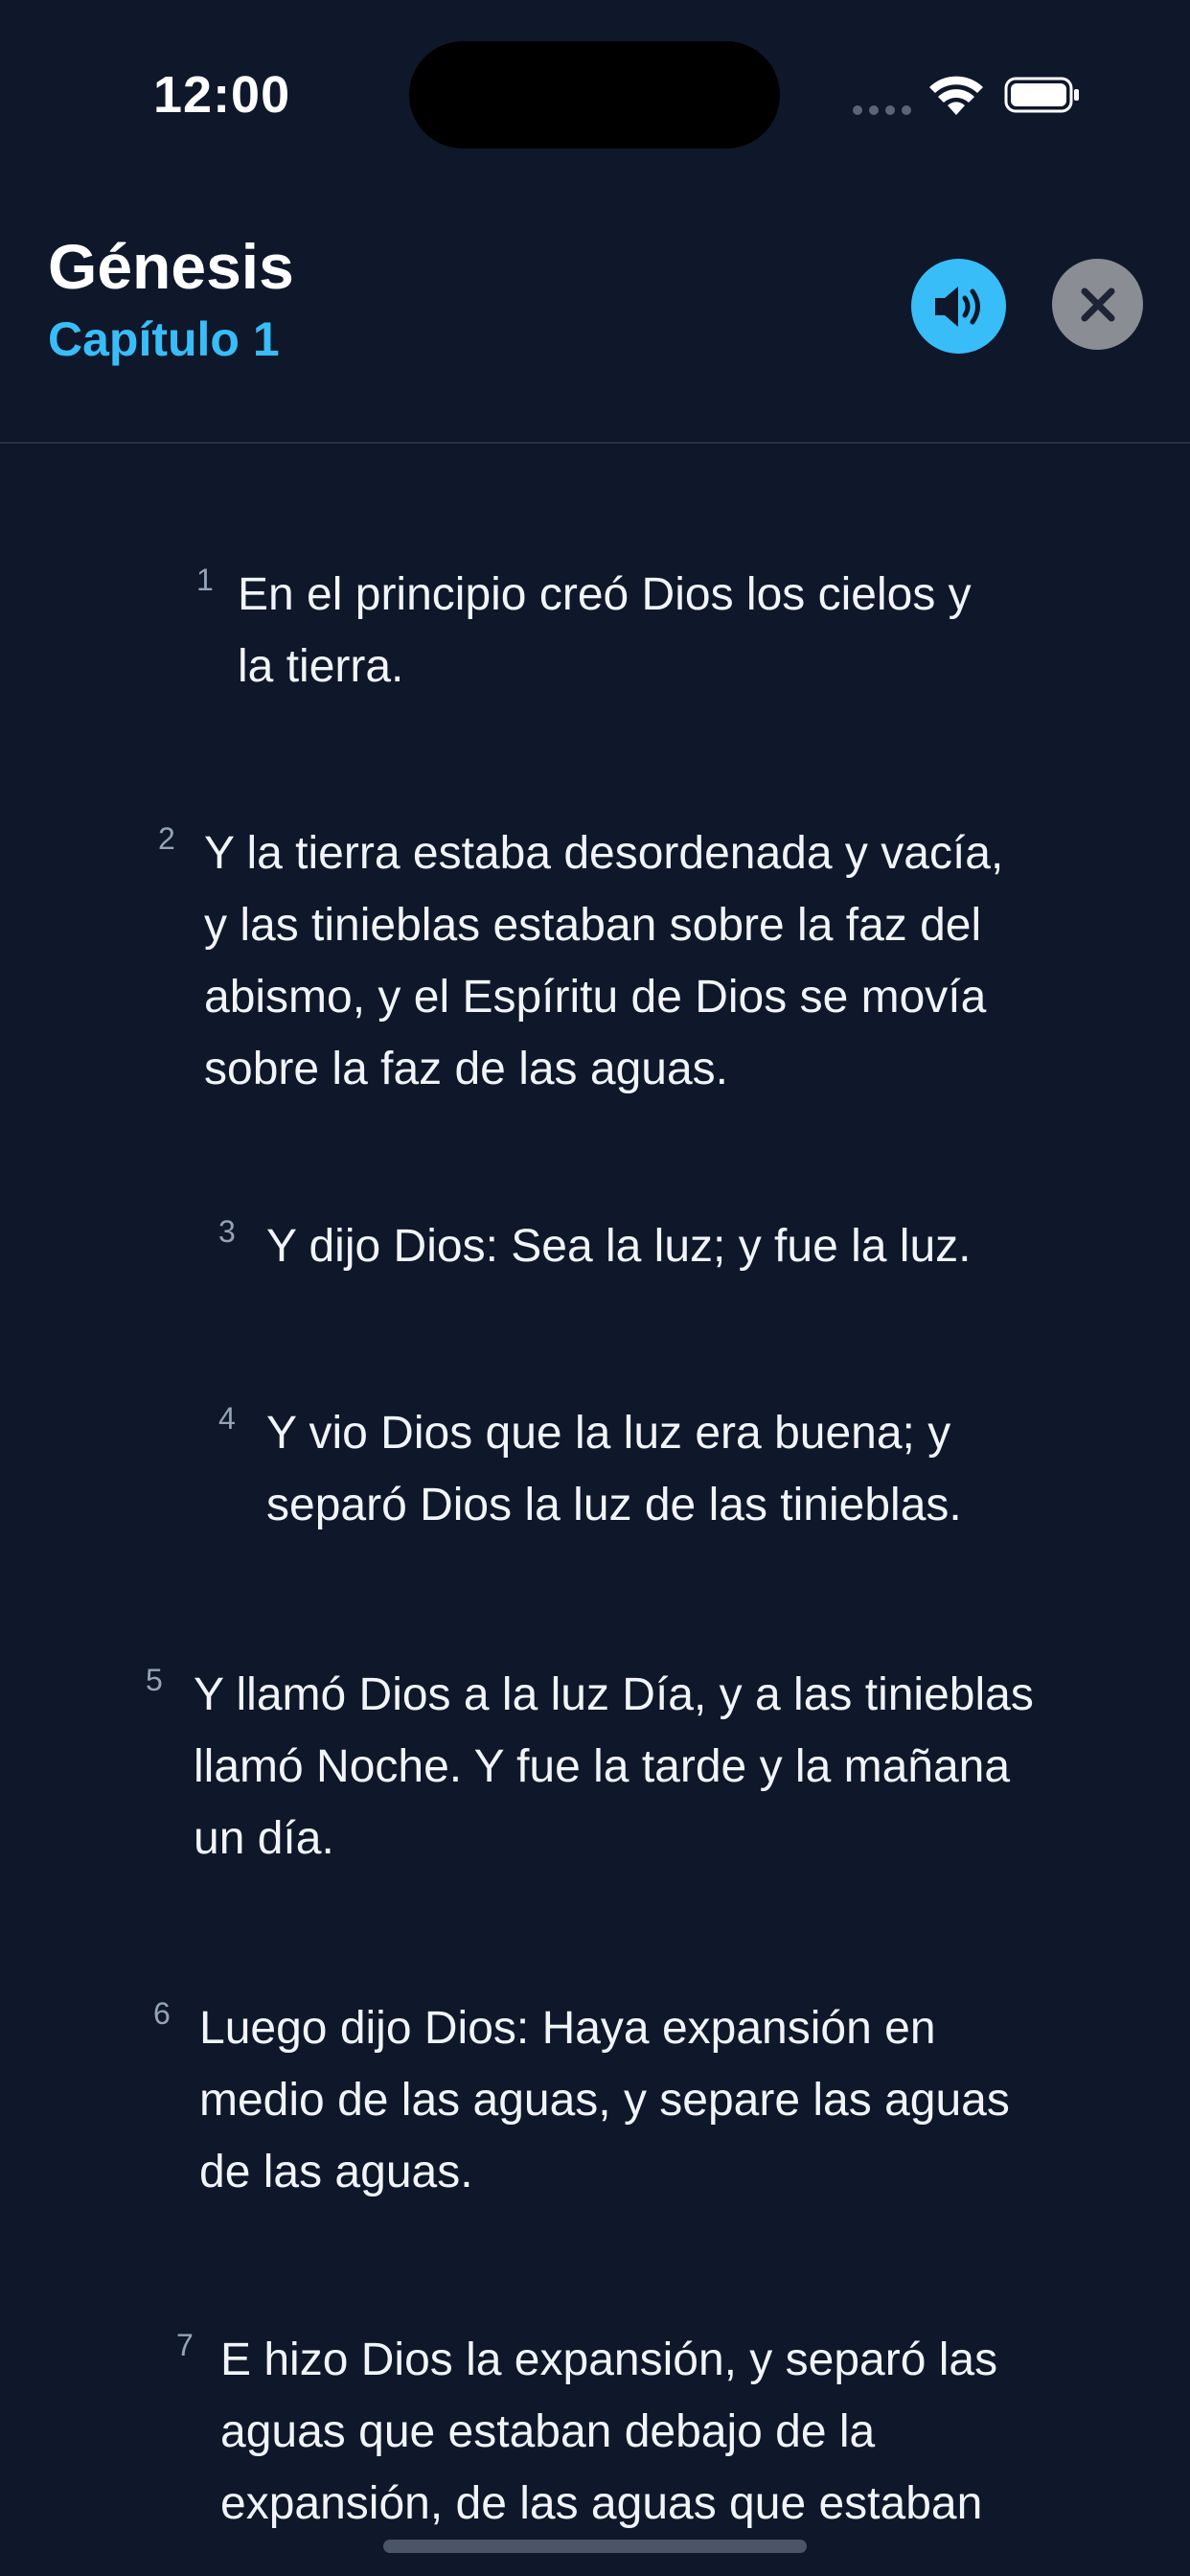 The height and width of the screenshot is (2576, 1190). I want to click on speaker-icon, so click(957, 306).